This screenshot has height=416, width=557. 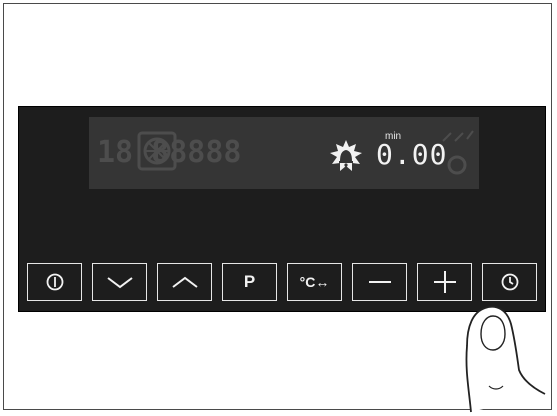 I want to click on program-button-label: P, so click(x=249, y=281).